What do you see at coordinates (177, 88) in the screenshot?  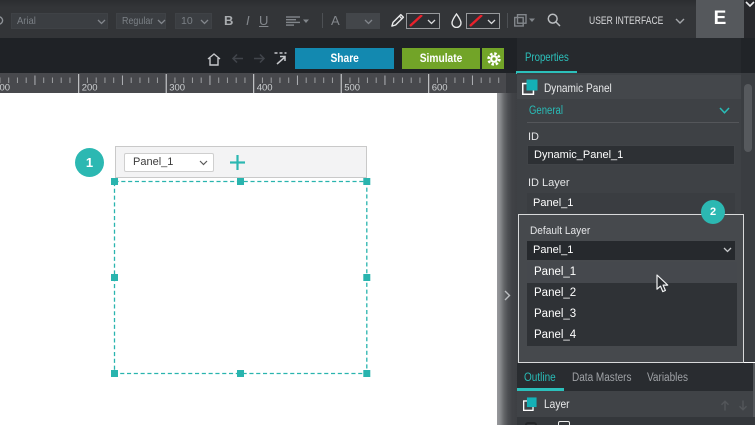 I see `svg-text: 300` at bounding box center [177, 88].